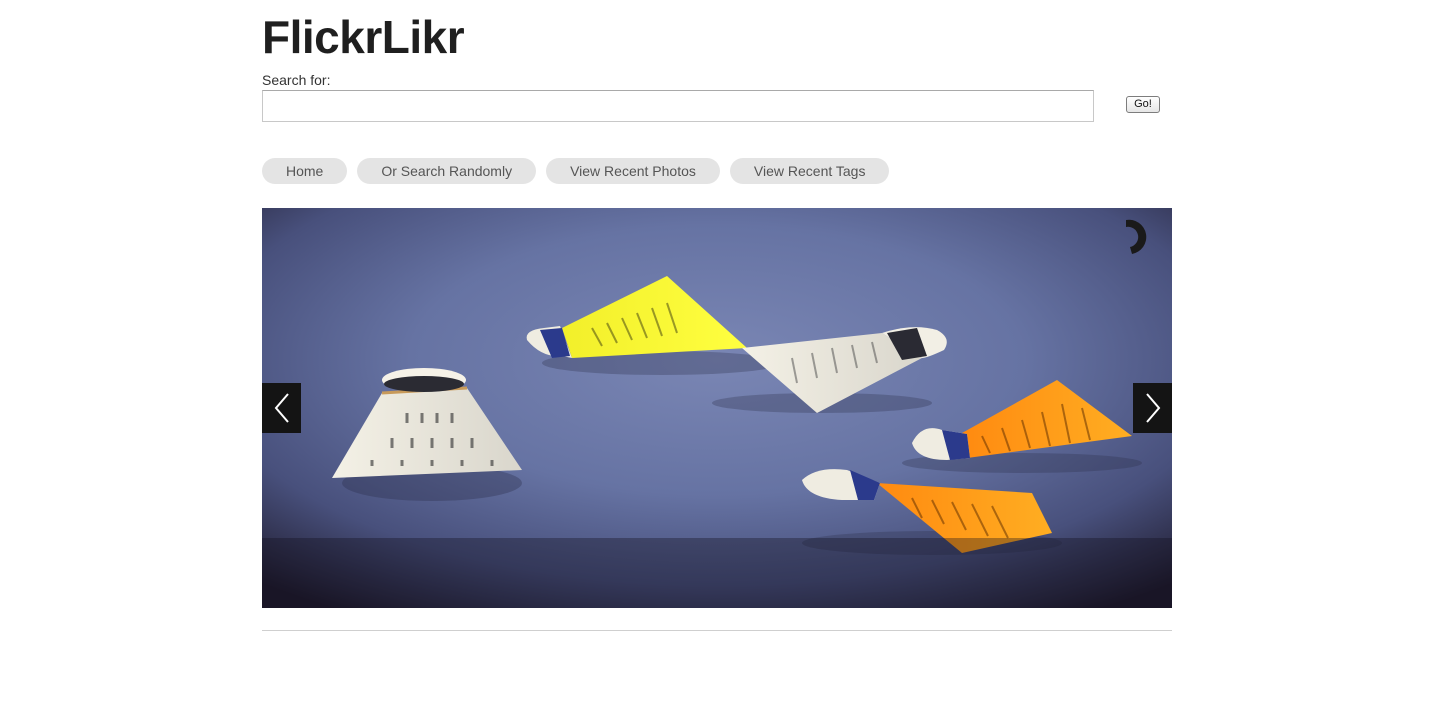  I want to click on slider-prev-button, so click(281, 408).